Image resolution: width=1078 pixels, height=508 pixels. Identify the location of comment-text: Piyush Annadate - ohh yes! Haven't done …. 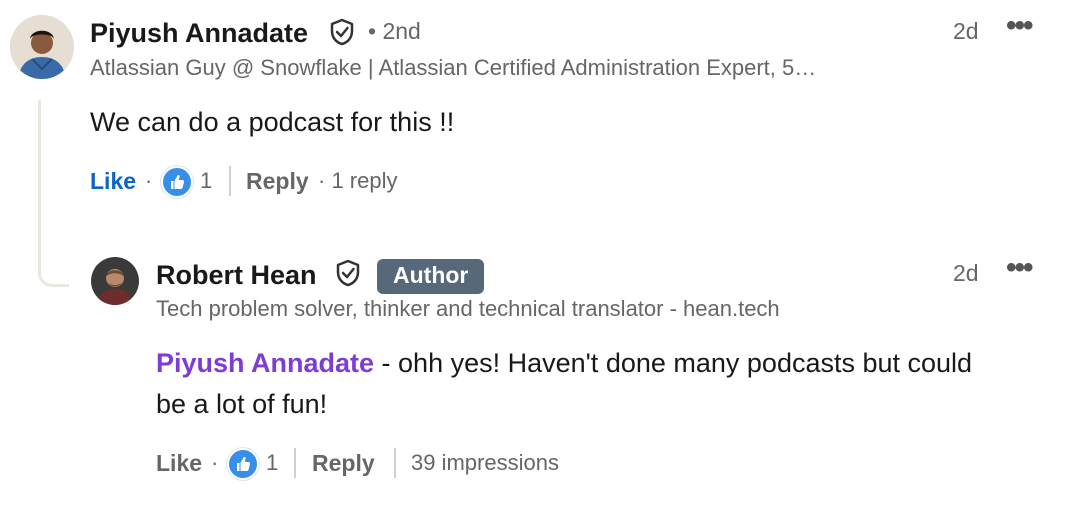
(606, 384).